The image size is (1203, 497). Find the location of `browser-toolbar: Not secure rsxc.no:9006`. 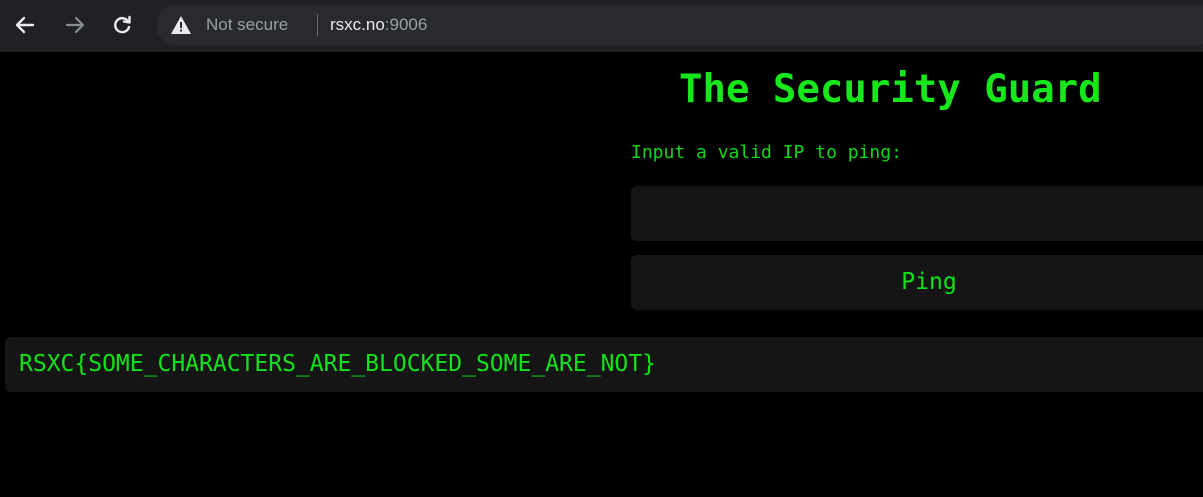

browser-toolbar: Not secure rsxc.no:9006 is located at coordinates (601, 26).